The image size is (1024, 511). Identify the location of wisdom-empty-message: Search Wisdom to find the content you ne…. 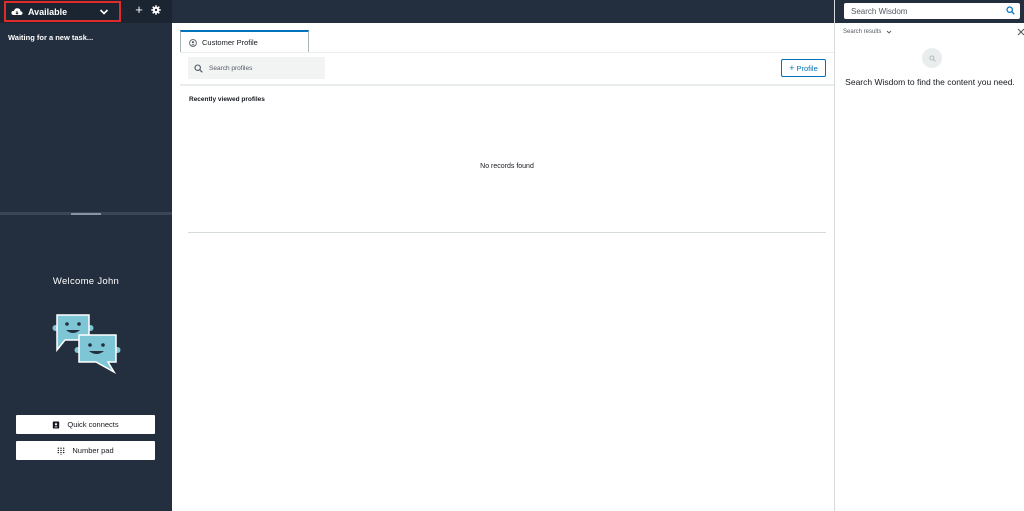
(930, 82).